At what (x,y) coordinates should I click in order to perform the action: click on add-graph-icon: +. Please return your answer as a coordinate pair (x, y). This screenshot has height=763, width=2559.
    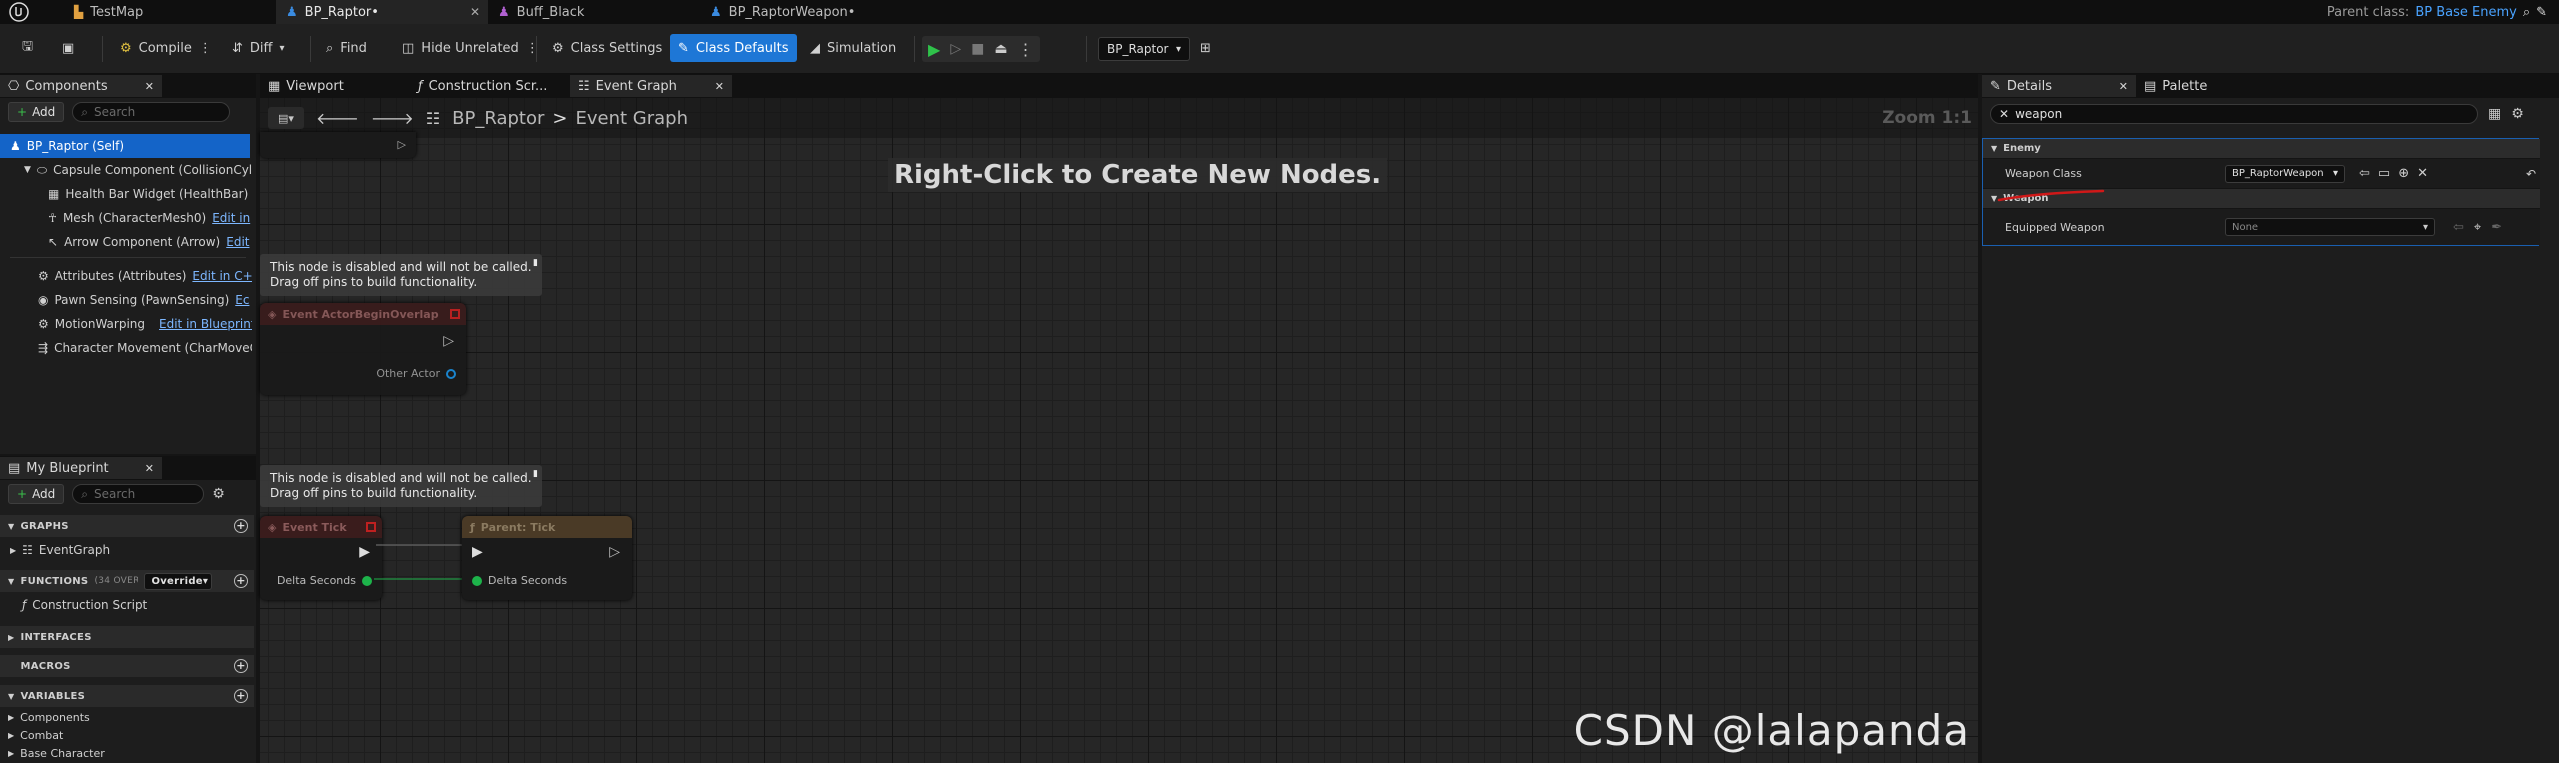
    Looking at the image, I should click on (241, 526).